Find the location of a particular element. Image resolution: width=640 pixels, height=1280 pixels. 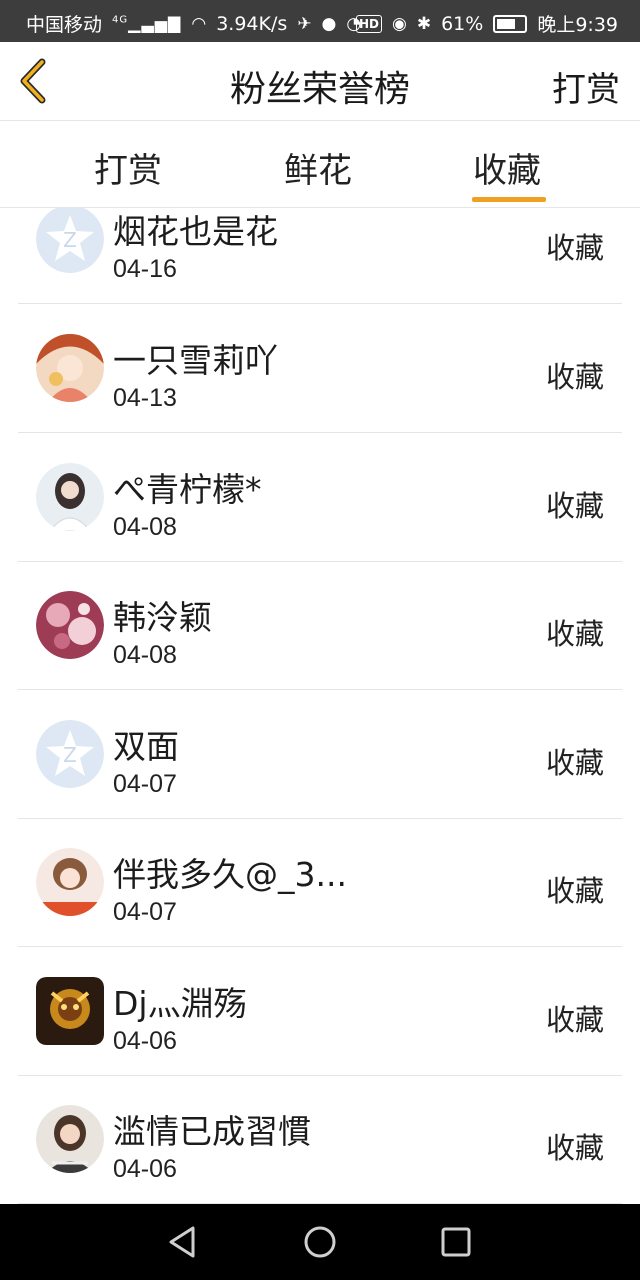

circle-home-icon is located at coordinates (320, 1242).